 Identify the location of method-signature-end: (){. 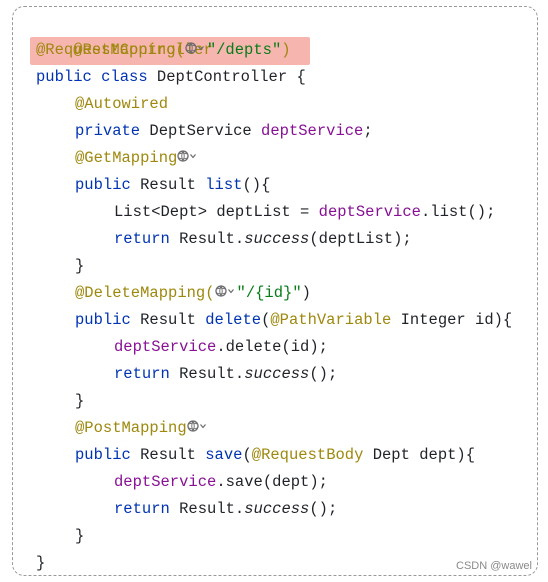
(256, 185).